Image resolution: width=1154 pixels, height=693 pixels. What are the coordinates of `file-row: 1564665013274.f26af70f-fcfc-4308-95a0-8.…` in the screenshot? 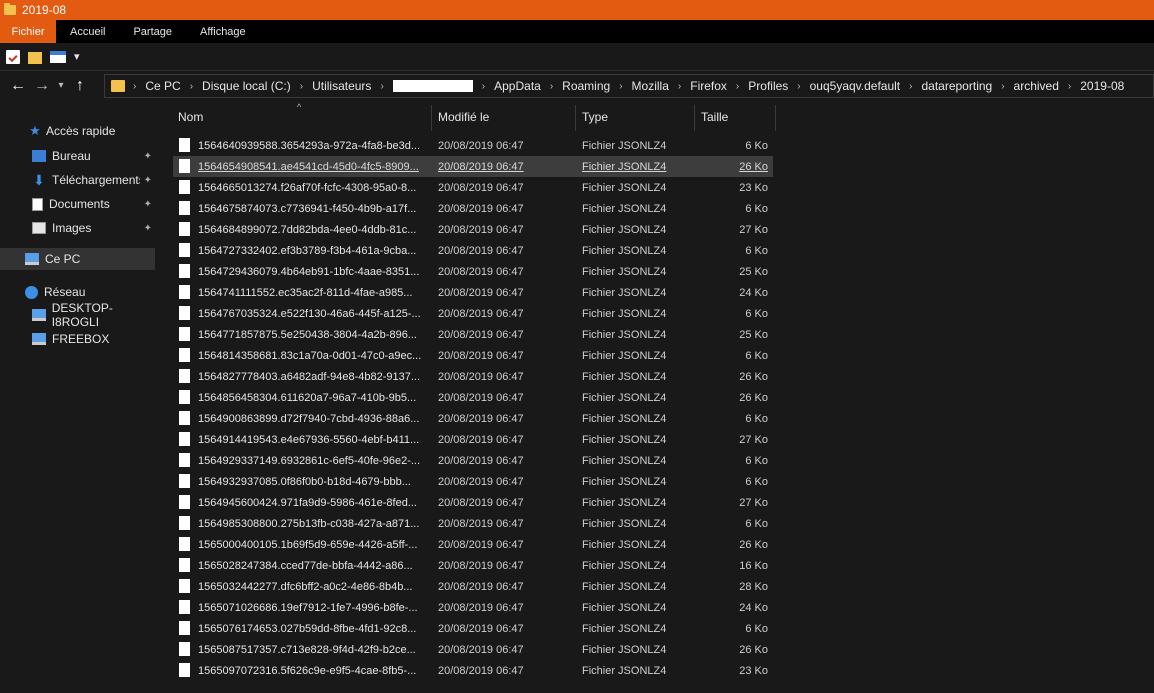 It's located at (473, 187).